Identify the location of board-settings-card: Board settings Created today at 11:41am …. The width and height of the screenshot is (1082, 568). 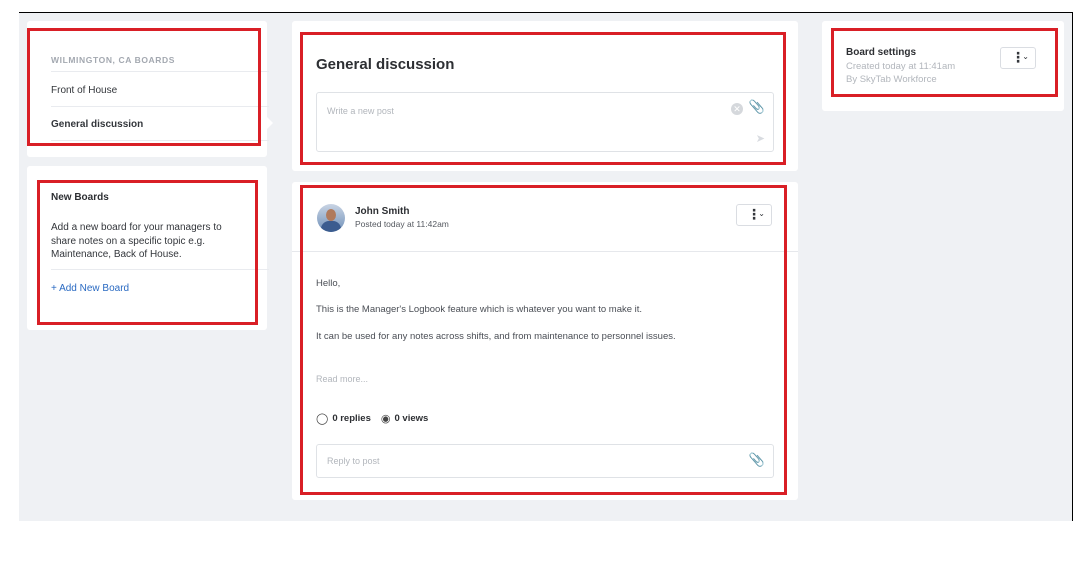
(943, 66).